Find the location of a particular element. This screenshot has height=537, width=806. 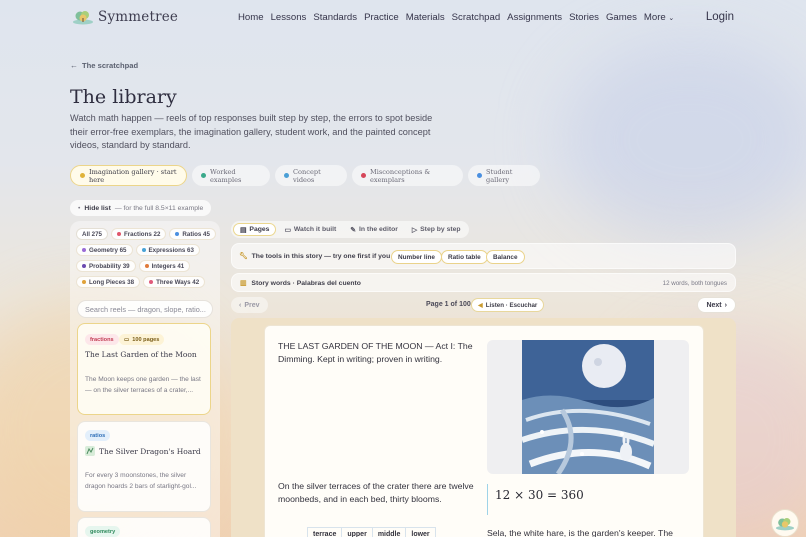

nav-link-materials: Materials is located at coordinates (425, 17).